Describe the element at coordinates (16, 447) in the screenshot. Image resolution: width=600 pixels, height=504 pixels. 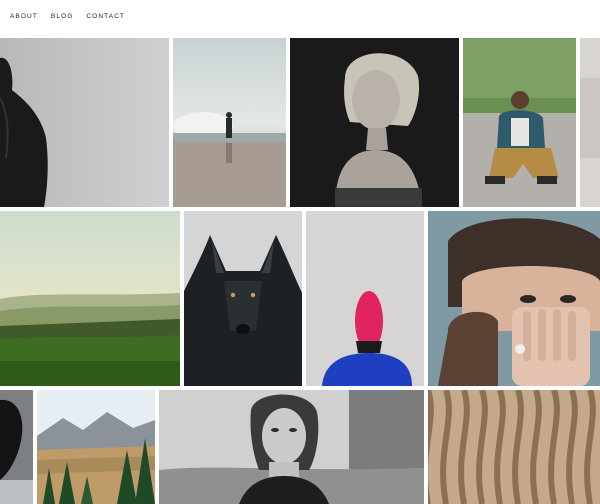
I see `photo-dark-profile` at that location.